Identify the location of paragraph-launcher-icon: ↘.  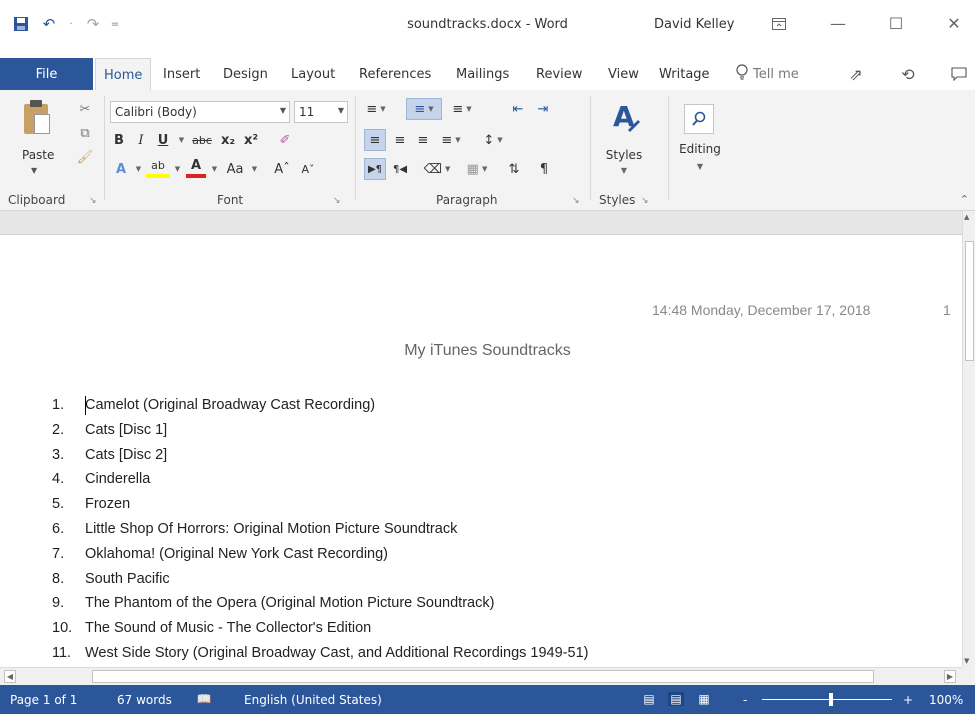
(576, 201).